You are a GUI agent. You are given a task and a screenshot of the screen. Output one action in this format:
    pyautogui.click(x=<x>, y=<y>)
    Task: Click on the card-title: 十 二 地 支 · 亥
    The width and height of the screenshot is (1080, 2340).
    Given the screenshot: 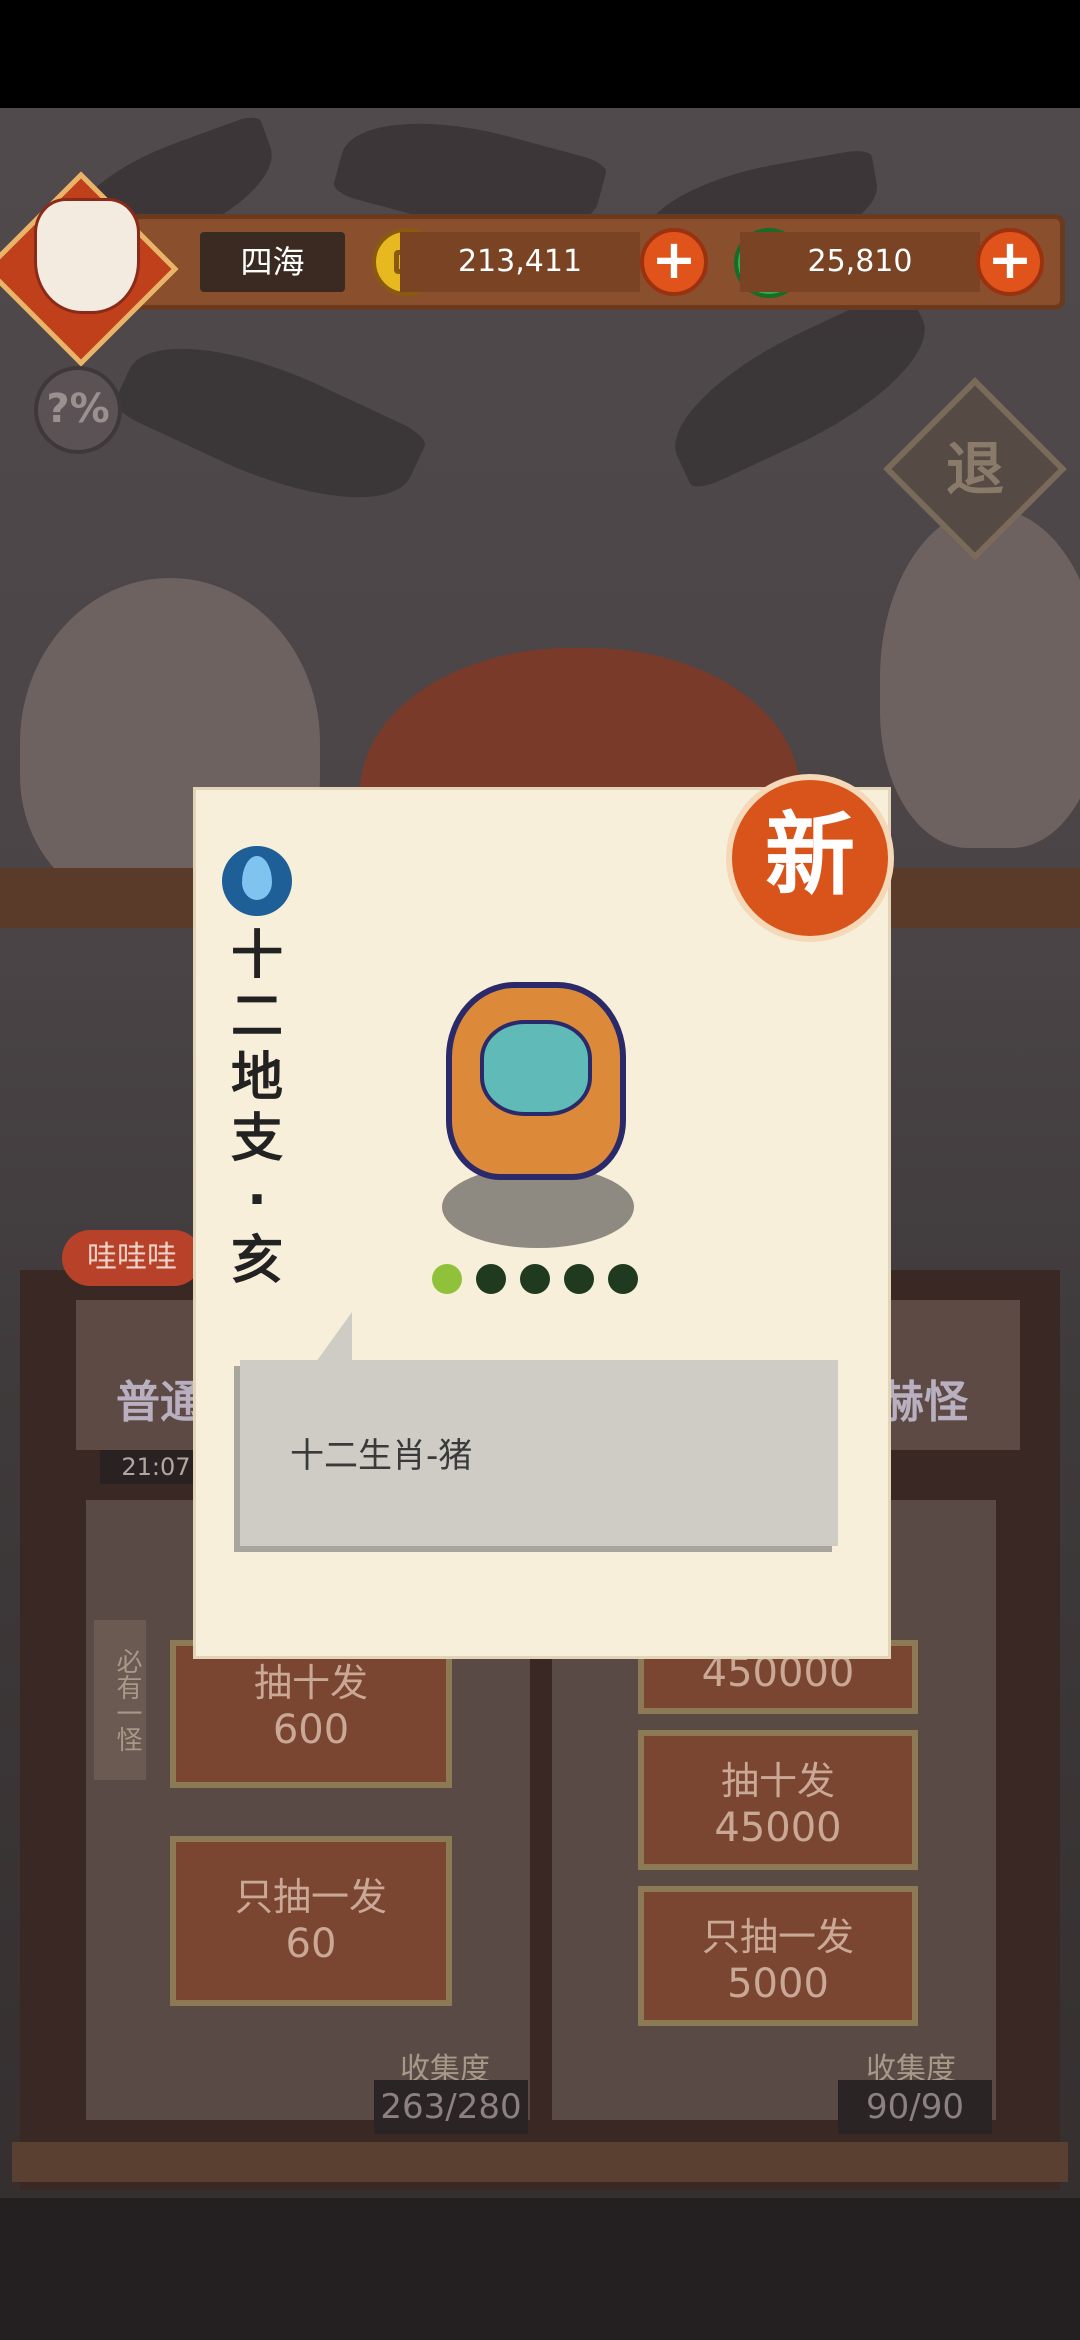 What is the action you would take?
    pyautogui.click(x=257, y=1109)
    